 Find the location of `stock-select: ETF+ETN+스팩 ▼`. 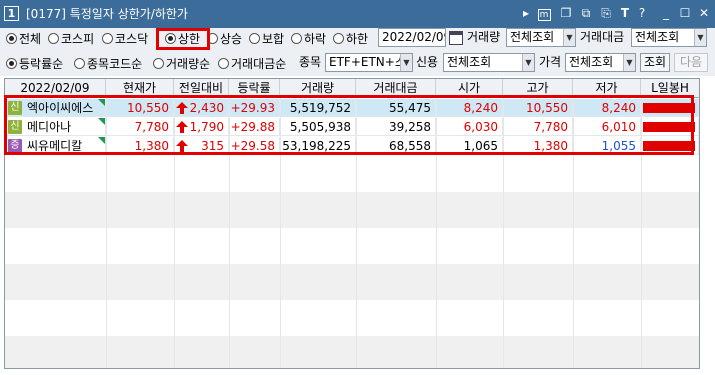

stock-select: ETF+ETN+스팩 ▼ is located at coordinates (369, 62).